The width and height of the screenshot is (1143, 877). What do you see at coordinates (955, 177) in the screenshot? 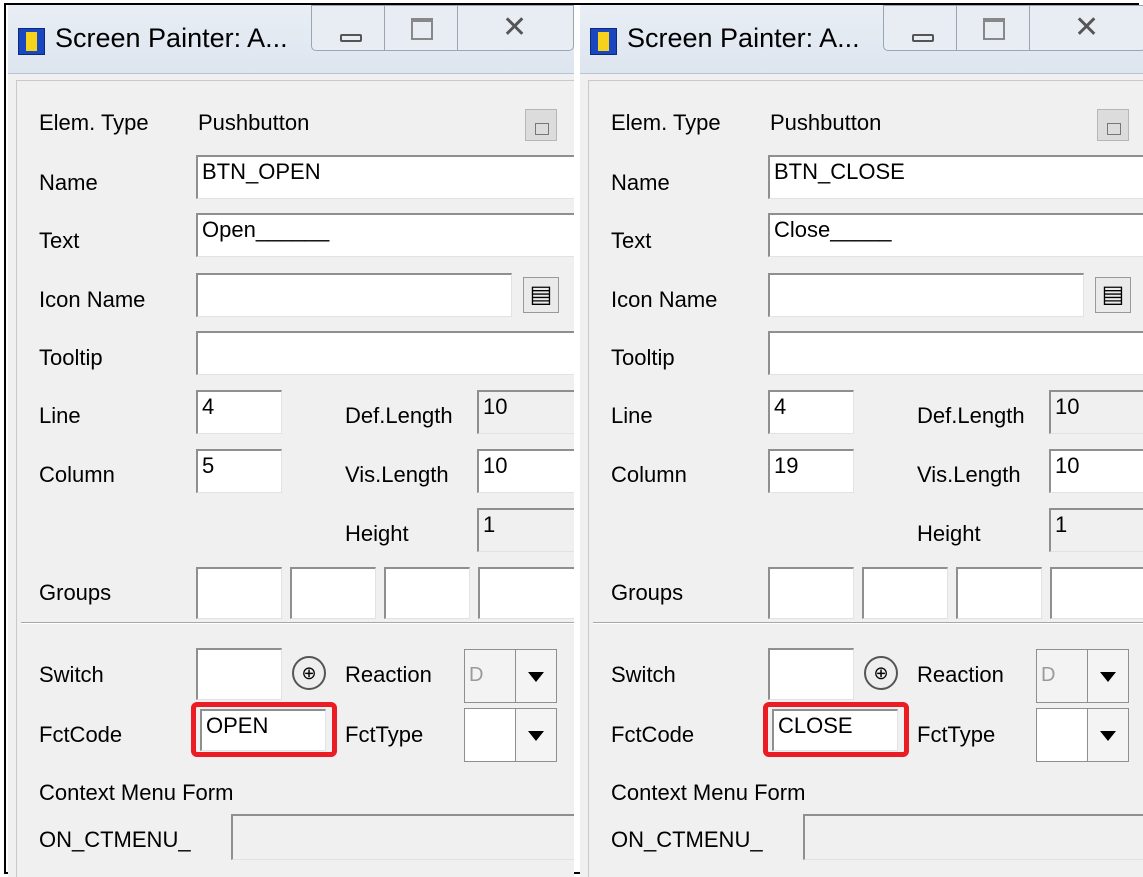
I see `name-field: BTN_CLOSE` at bounding box center [955, 177].